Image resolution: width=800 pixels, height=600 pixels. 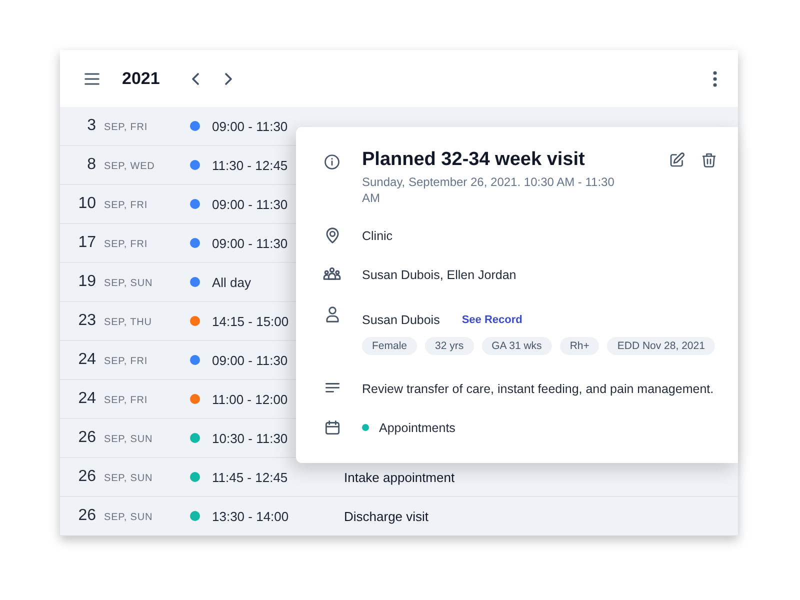 I want to click on event-time: All day, so click(x=232, y=282).